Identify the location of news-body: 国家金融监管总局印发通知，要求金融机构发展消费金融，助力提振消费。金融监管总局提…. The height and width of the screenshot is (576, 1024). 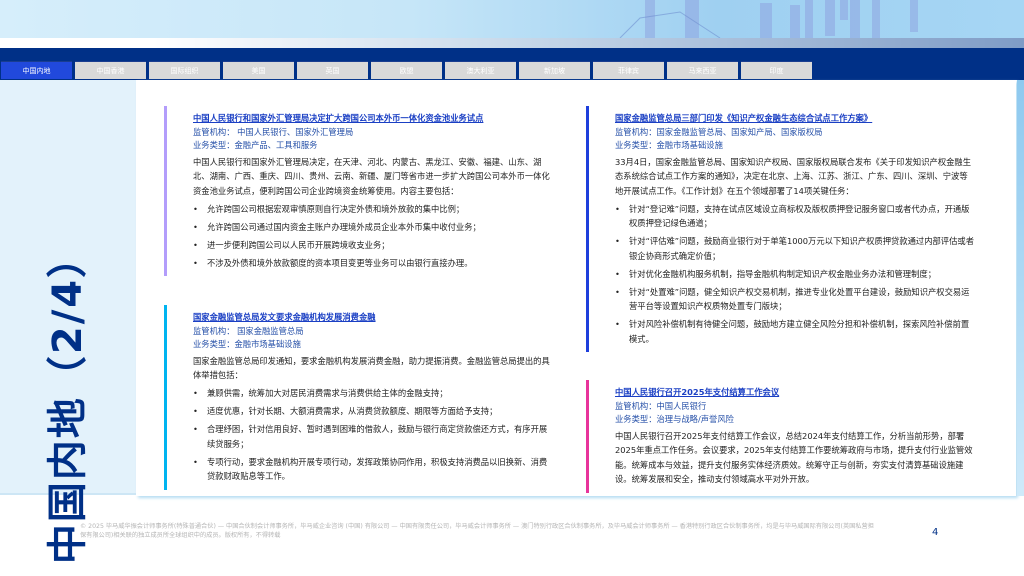
(371, 368).